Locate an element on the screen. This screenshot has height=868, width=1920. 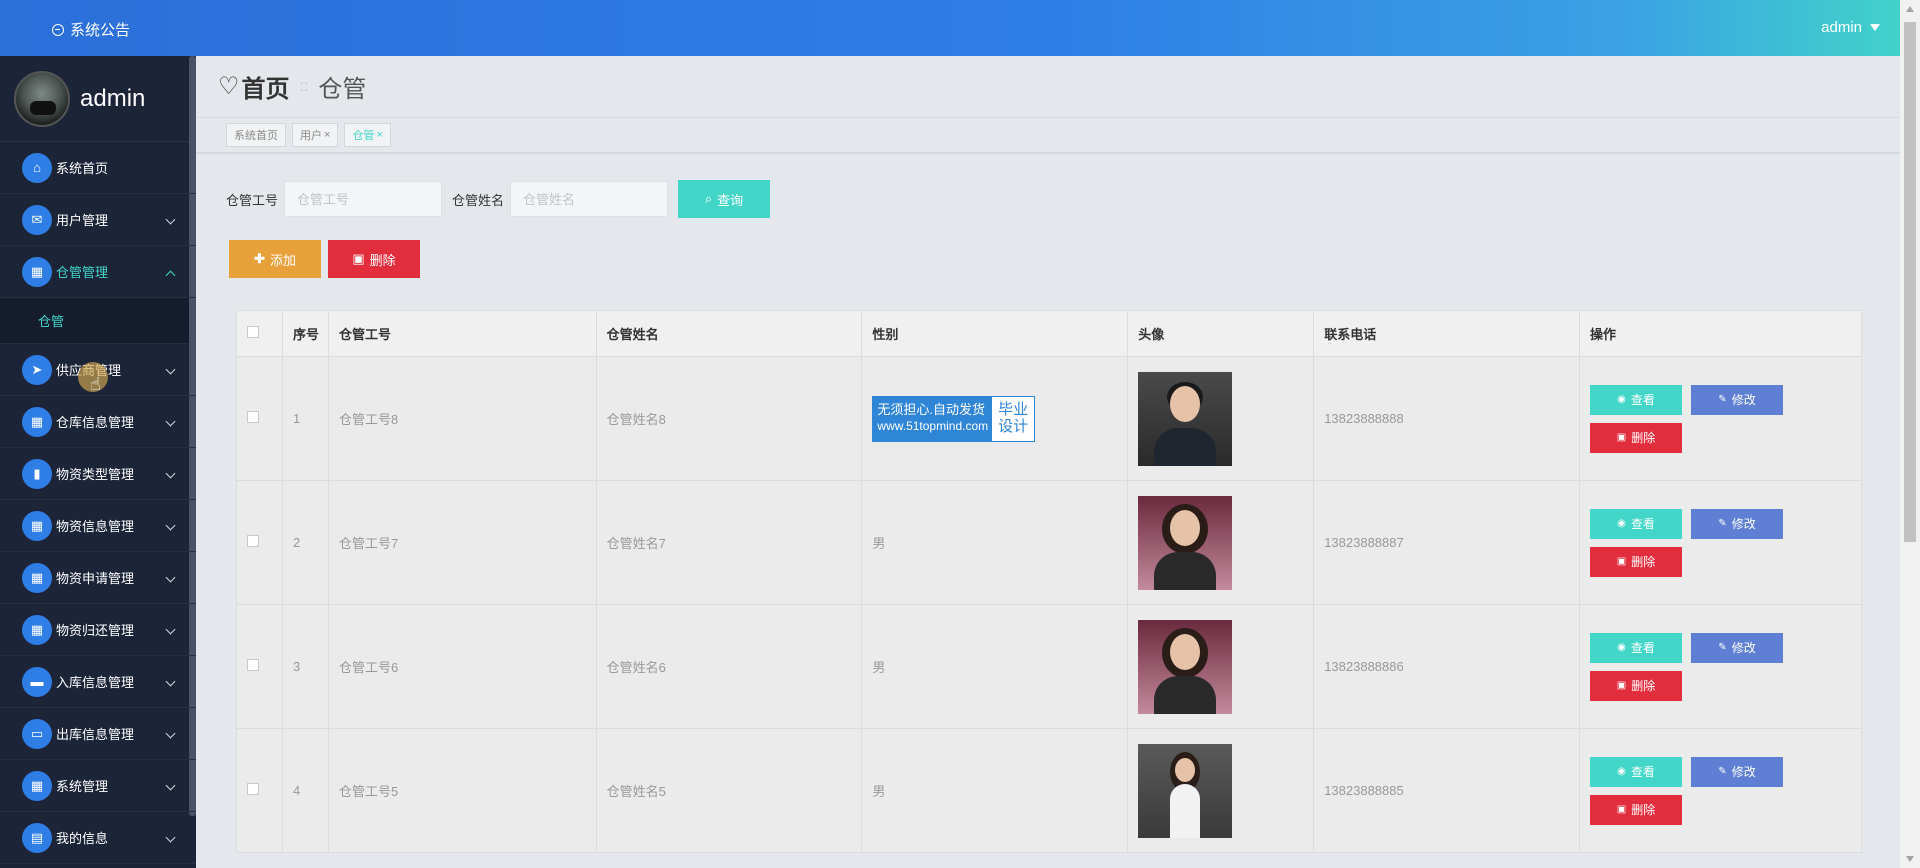
table-row: 2 仓管工号7 仓管姓名7 男 13823888887 ◉ 查看 ✎ 修改 ▣ 删除 is located at coordinates (1049, 542).